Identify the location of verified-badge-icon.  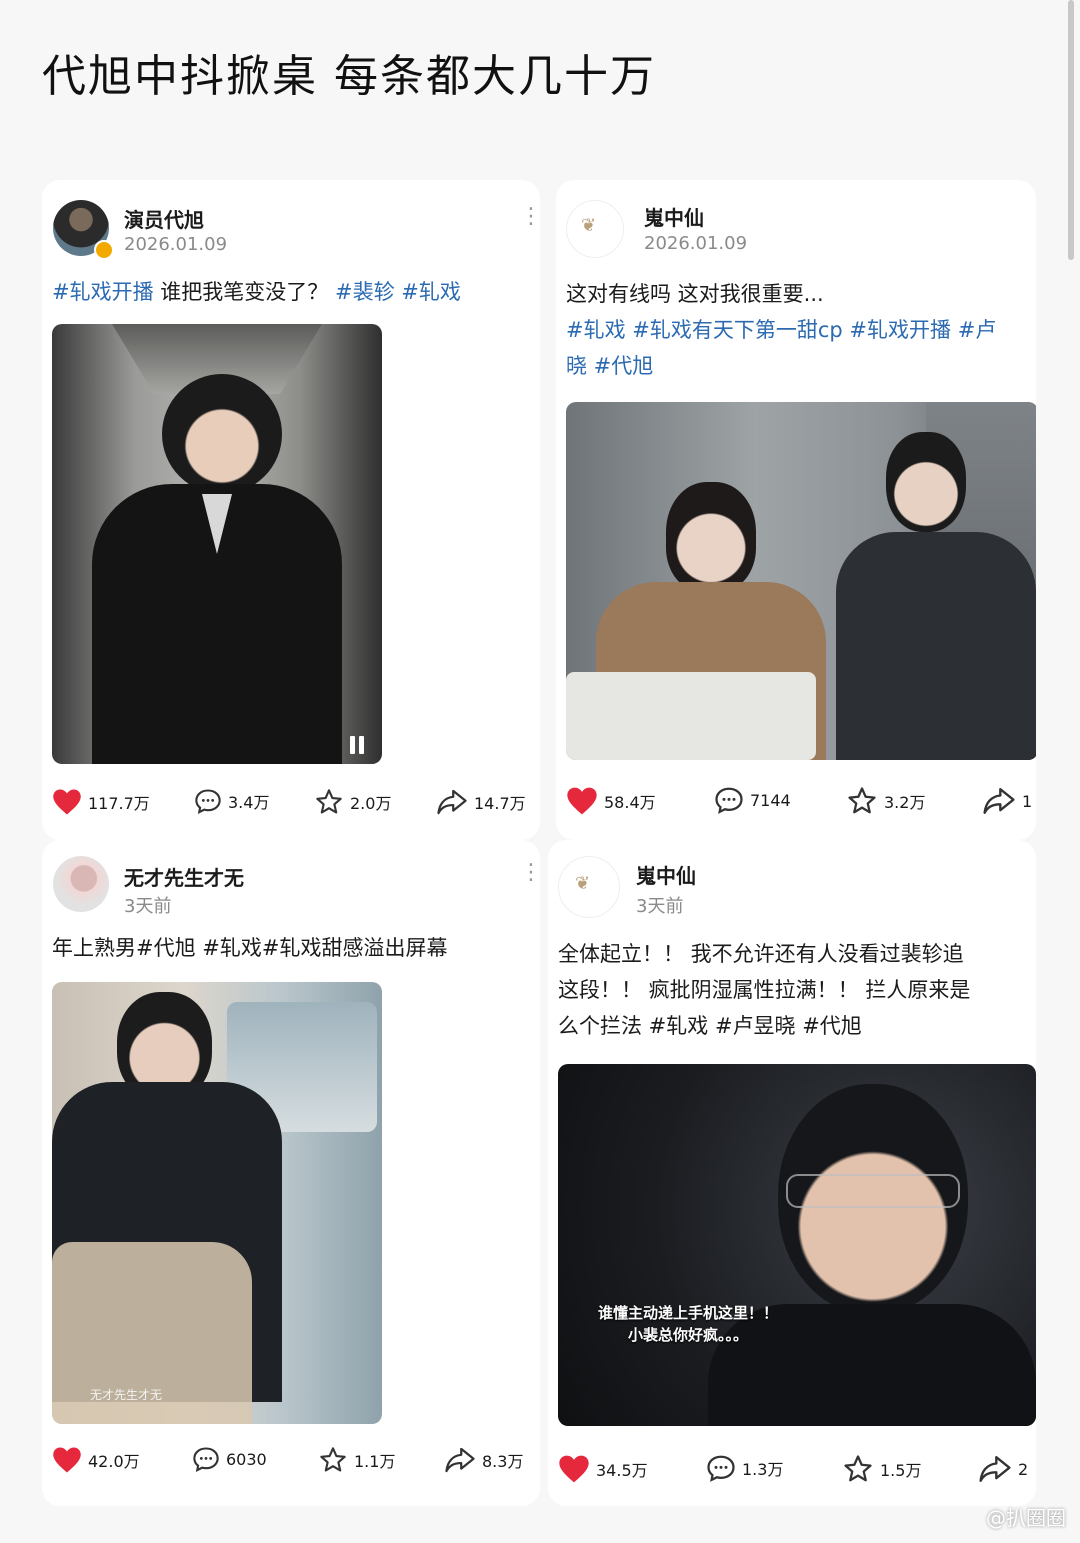
(104, 250).